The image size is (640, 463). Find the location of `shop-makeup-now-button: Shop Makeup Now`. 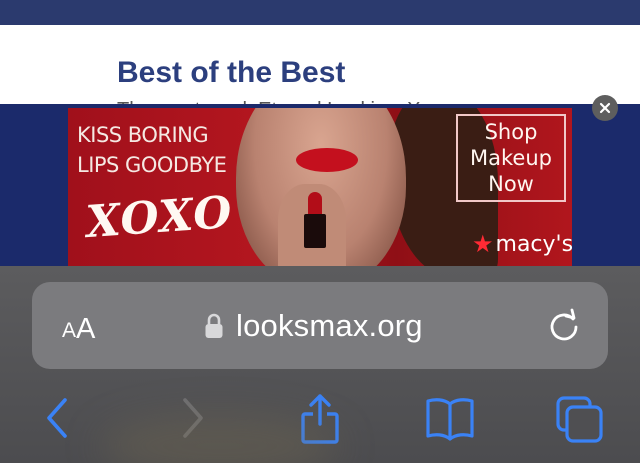

shop-makeup-now-button: Shop Makeup Now is located at coordinates (511, 158).